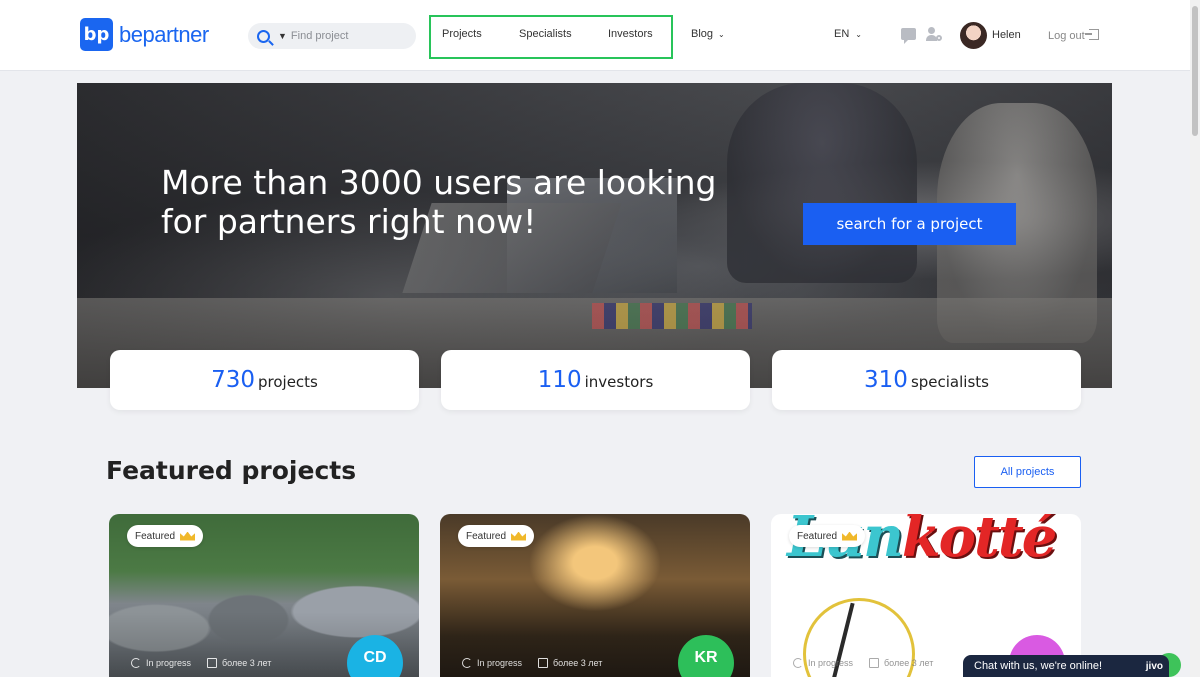 Image resolution: width=1200 pixels, height=677 pixels. I want to click on search-input, so click(350, 36).